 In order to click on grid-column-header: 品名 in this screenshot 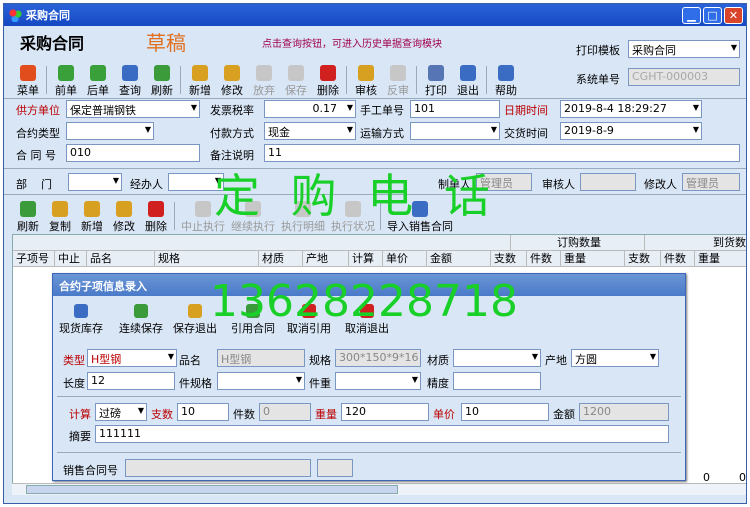, I will do `click(121, 259)`.